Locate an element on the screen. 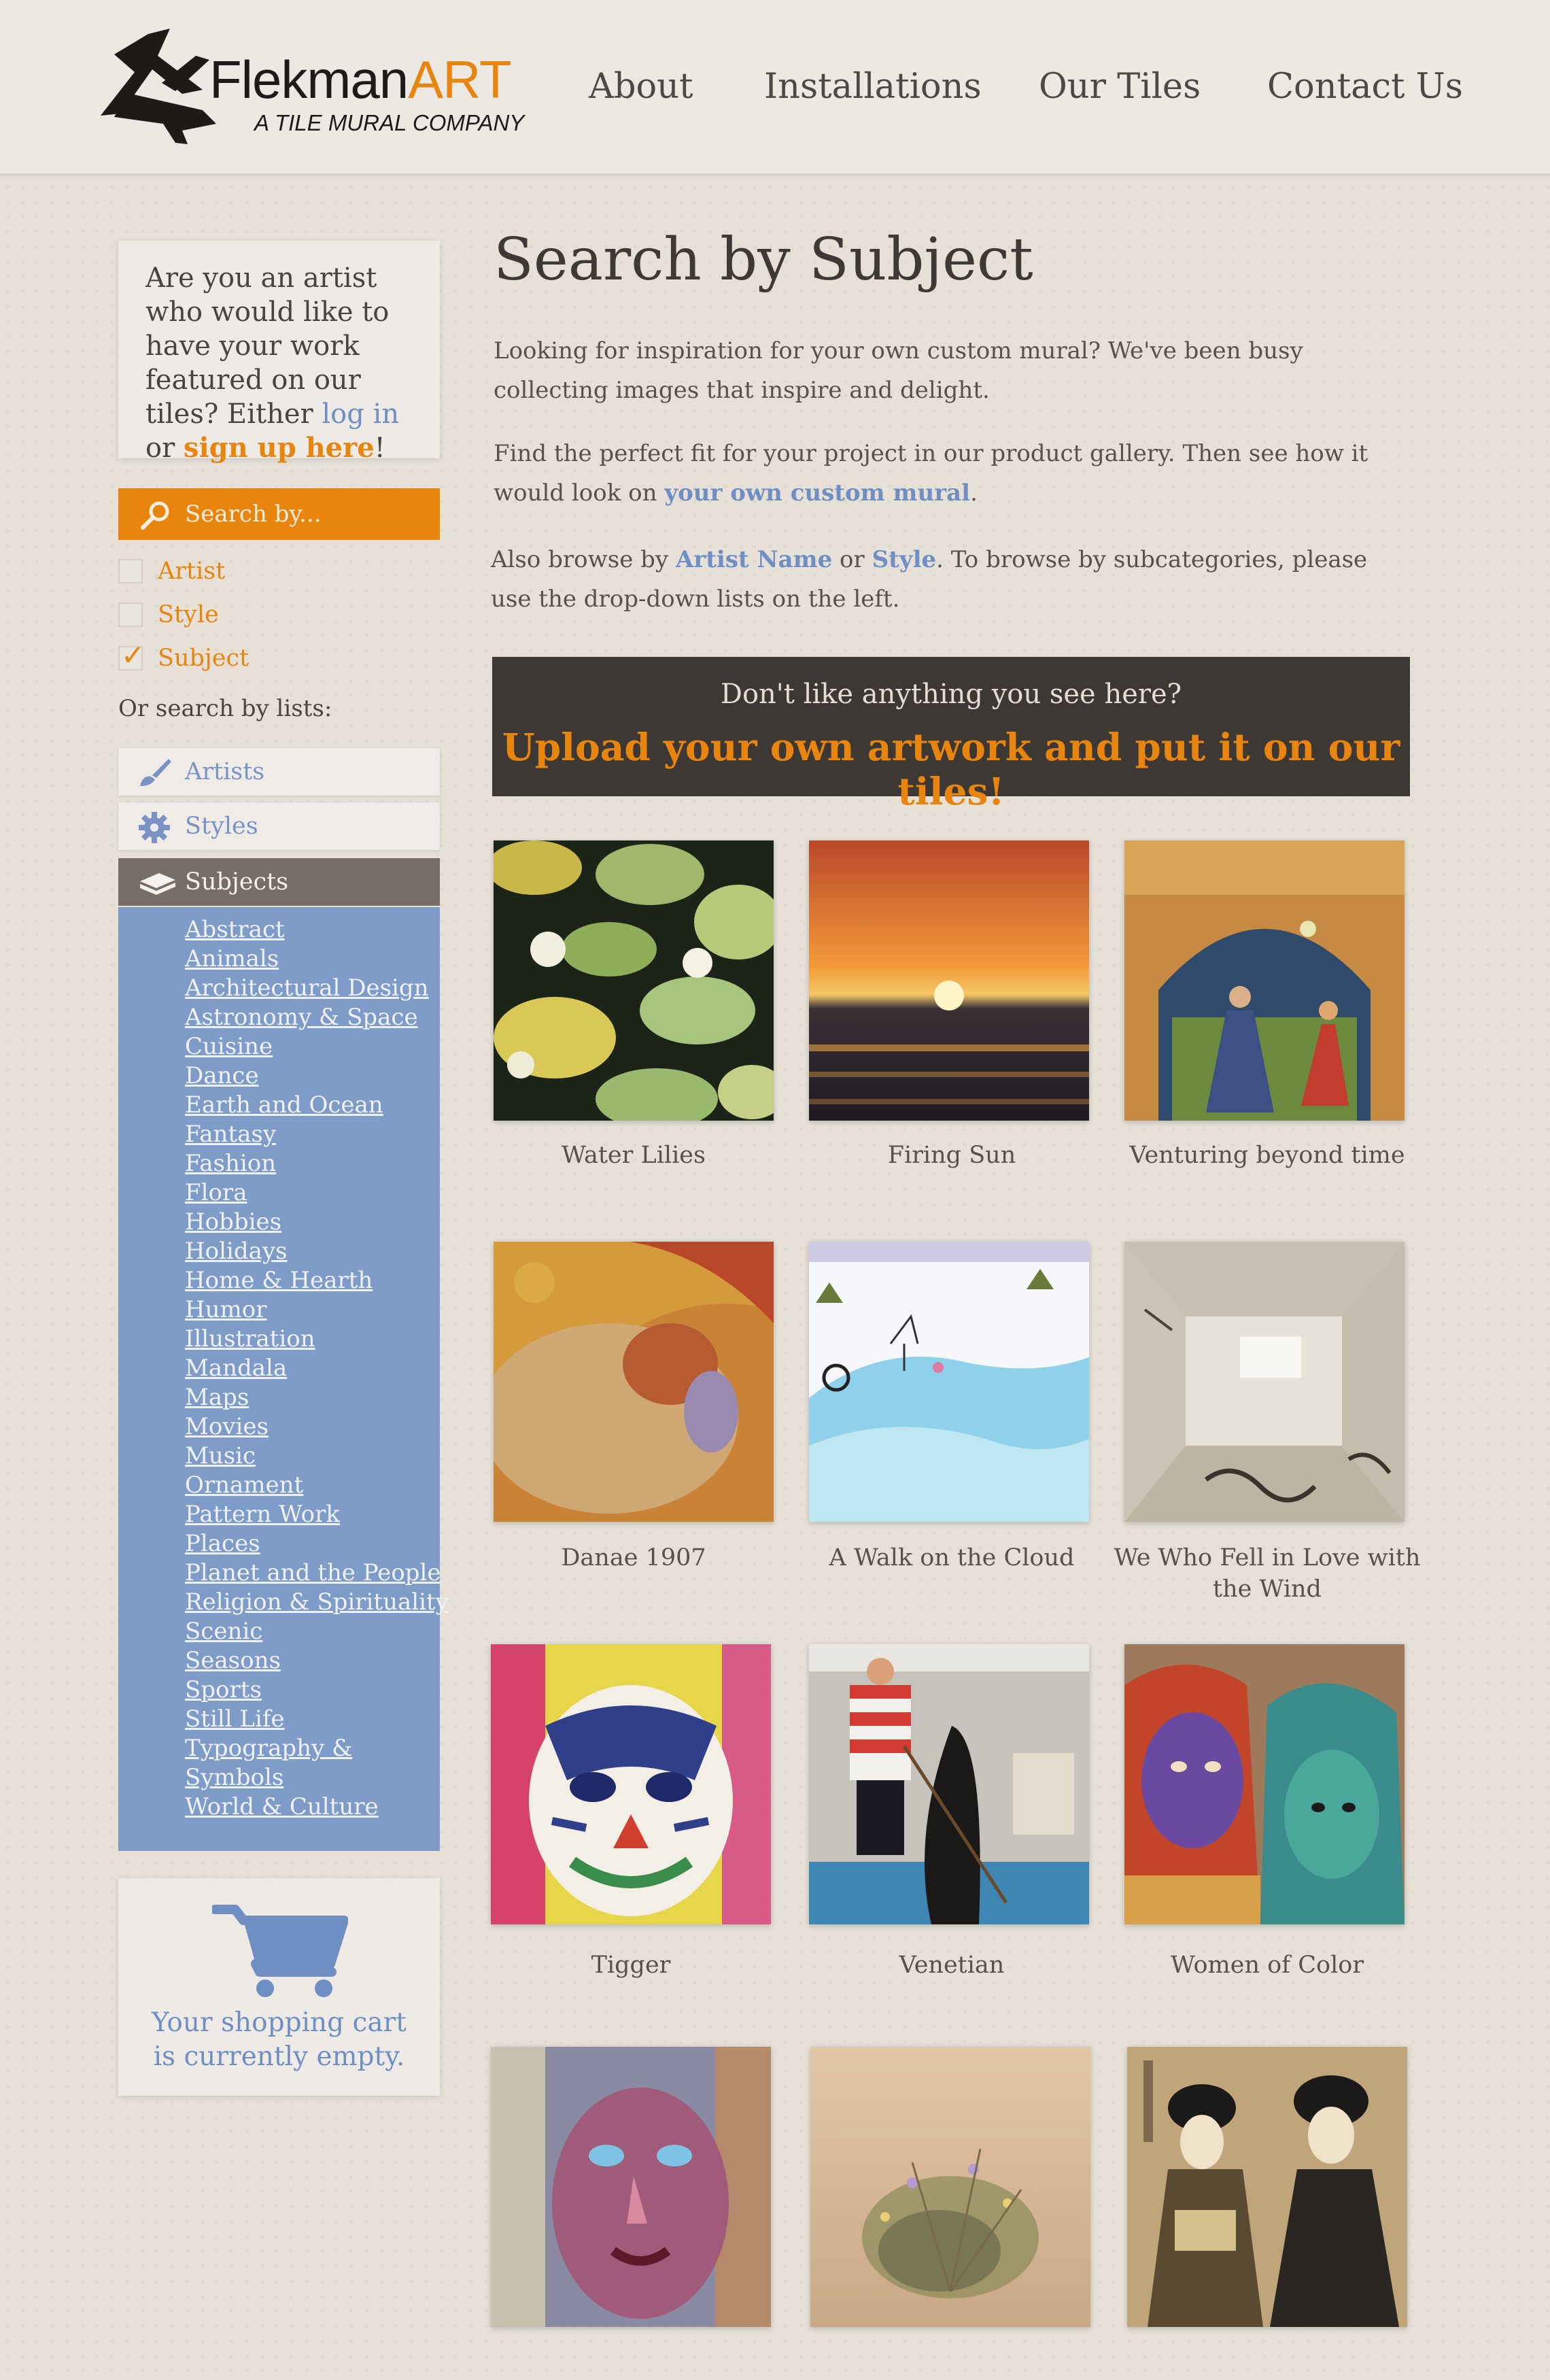  gallery-item-venetian is located at coordinates (949, 1784).